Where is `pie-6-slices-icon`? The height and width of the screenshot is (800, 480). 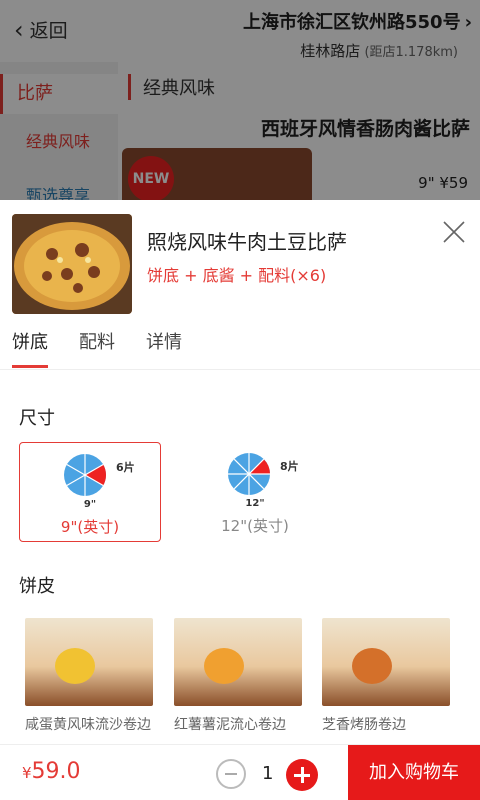
pie-6-slices-icon is located at coordinates (85, 475).